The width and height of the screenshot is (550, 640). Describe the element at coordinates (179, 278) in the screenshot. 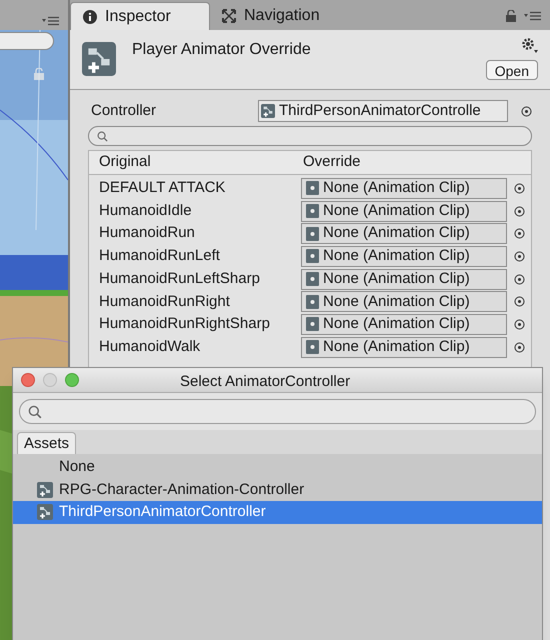

I see `table-cell-text: HumanoidRunLeftSharp` at that location.